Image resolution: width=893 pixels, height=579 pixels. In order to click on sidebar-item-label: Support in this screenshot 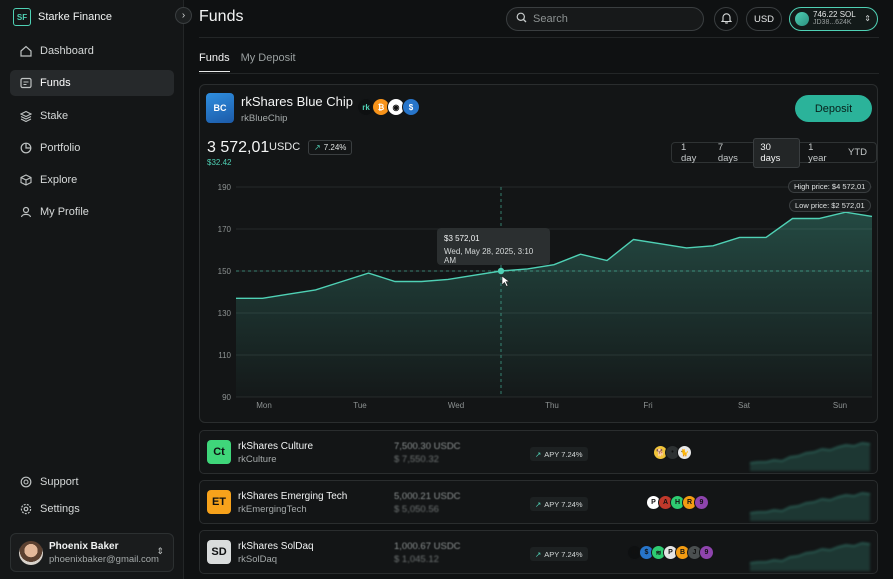, I will do `click(59, 482)`.